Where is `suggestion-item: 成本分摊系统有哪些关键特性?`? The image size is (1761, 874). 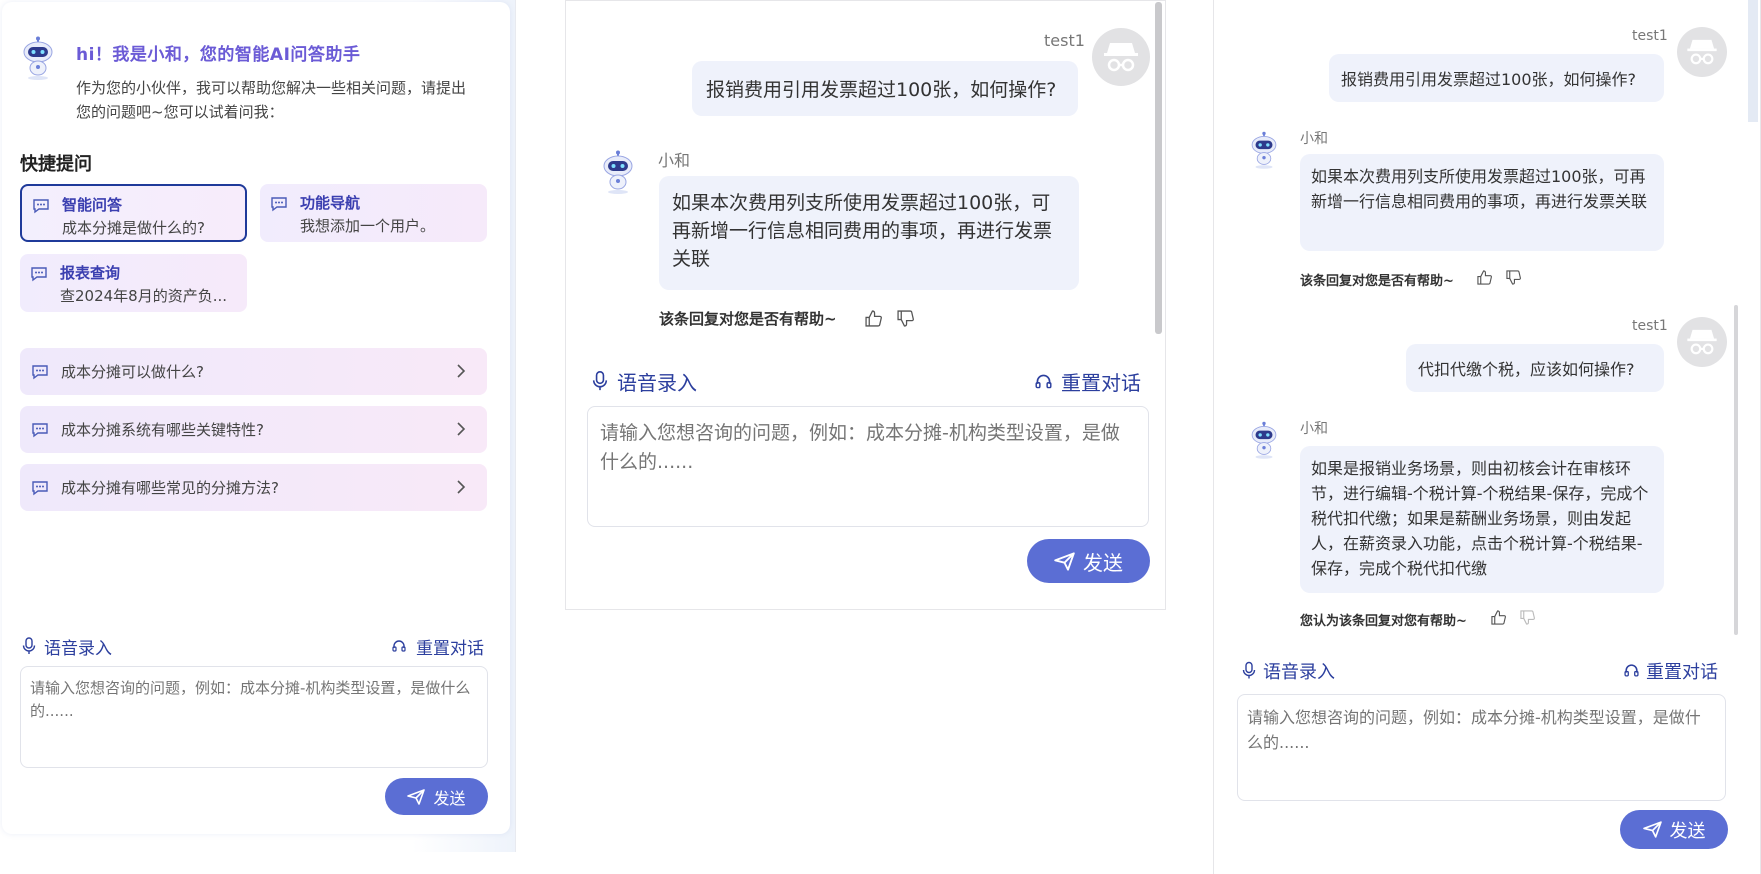
suggestion-item: 成本分摊系统有哪些关键特性? is located at coordinates (253, 429).